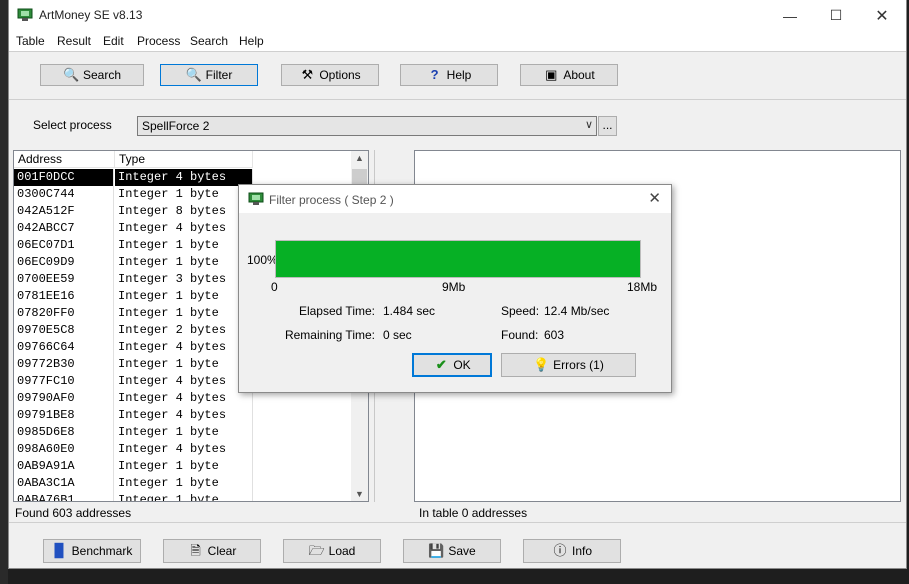 The width and height of the screenshot is (909, 584). What do you see at coordinates (359, 494) in the screenshot?
I see `scroll-down-icon: ▼` at bounding box center [359, 494].